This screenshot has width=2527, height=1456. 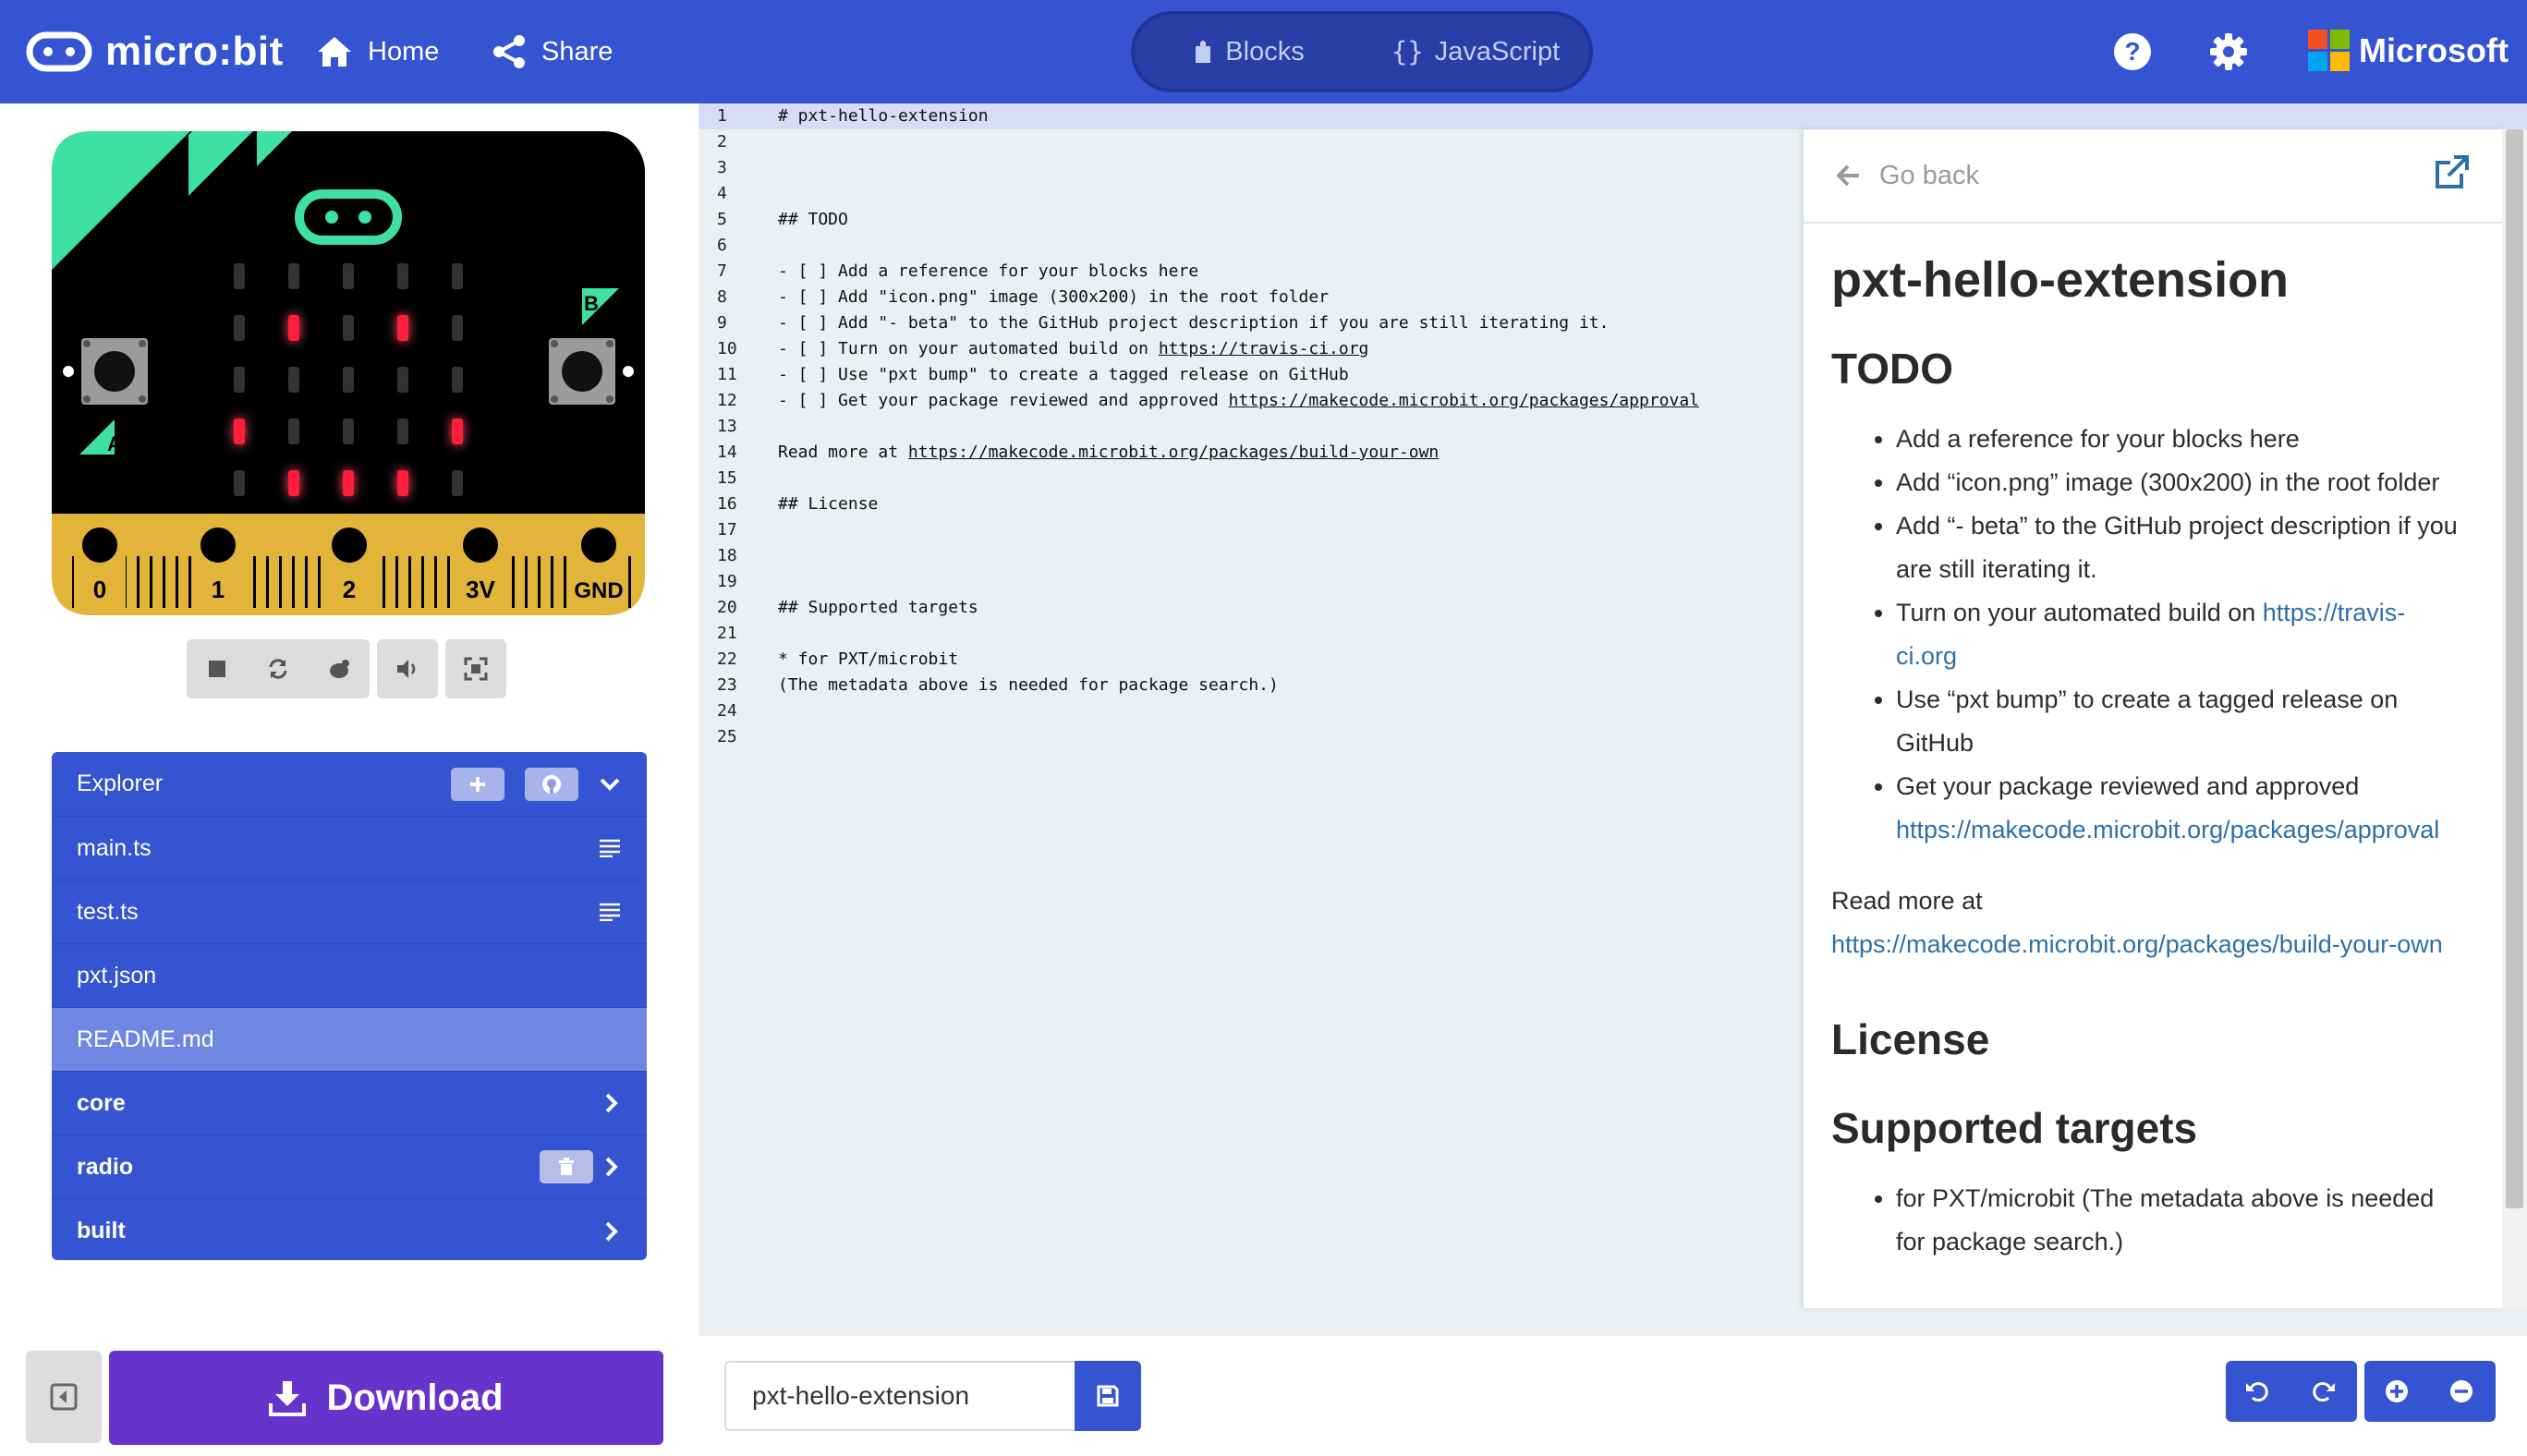 I want to click on explorer-item-pxt-json: pxt.json, so click(x=349, y=976).